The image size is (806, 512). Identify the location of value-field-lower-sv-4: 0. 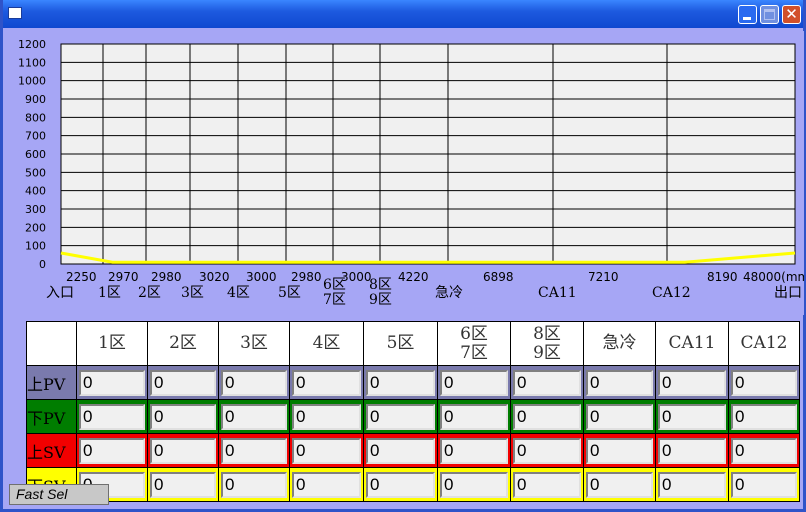
(326, 484).